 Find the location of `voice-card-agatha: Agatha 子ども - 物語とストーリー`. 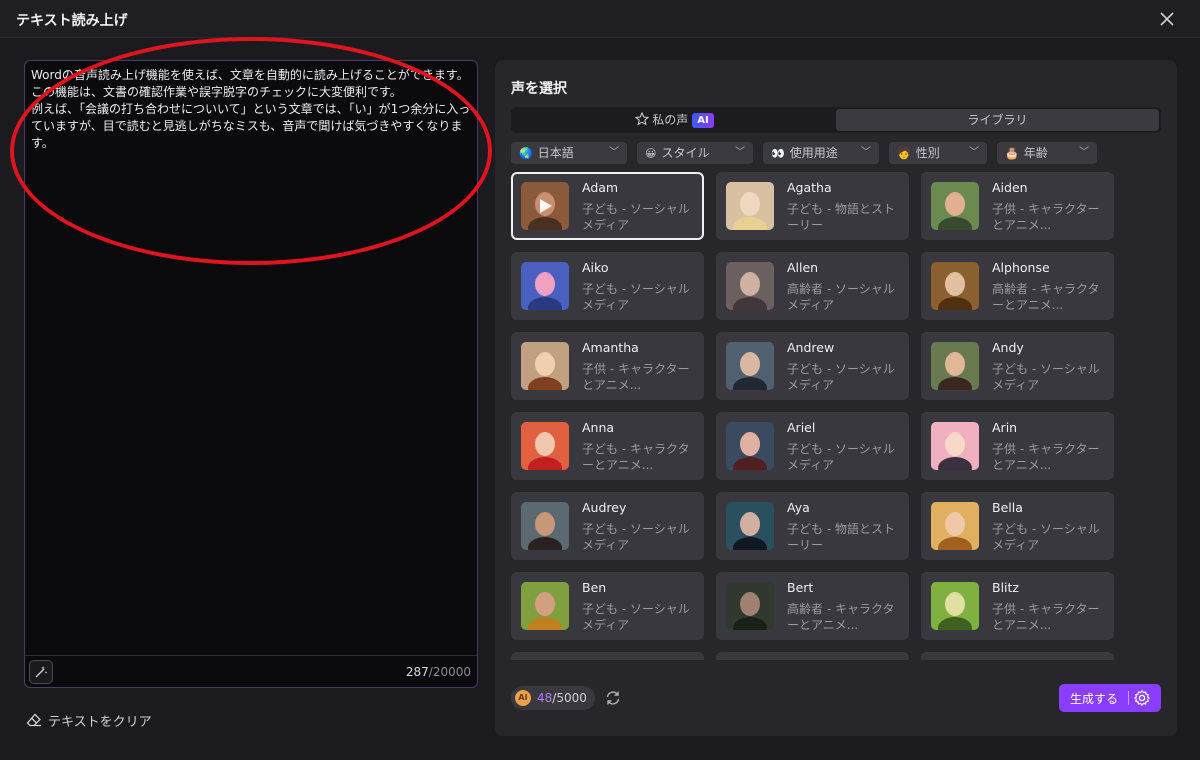

voice-card-agatha: Agatha 子ども - 物語とストーリー is located at coordinates (812, 206).